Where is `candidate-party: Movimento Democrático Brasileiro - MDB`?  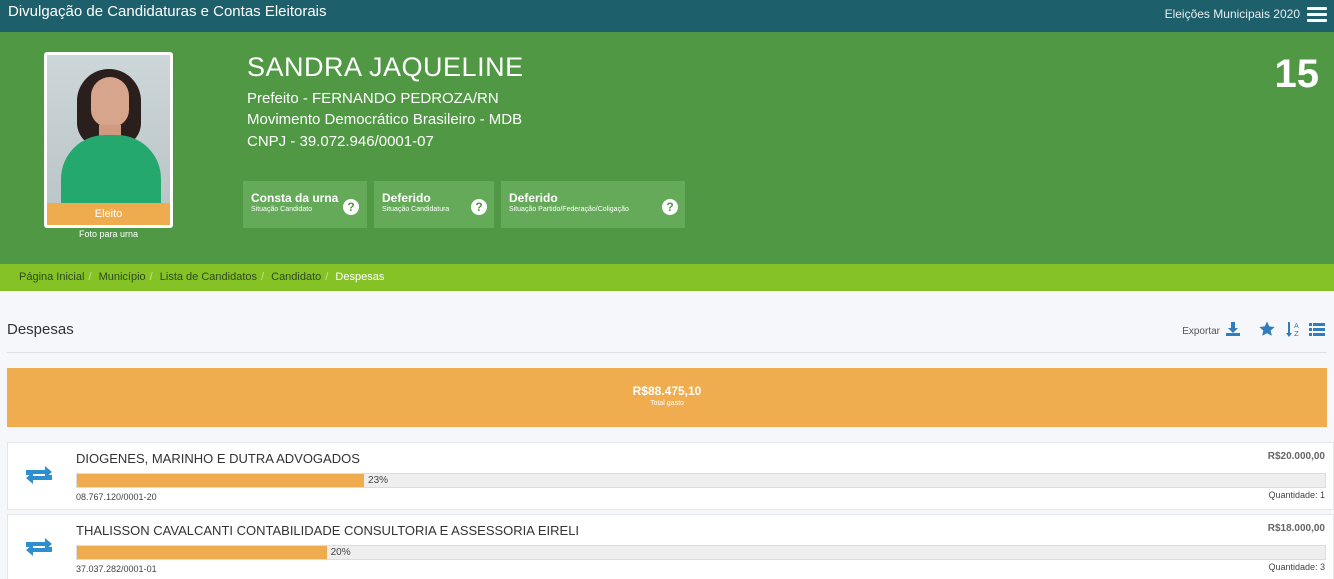 candidate-party: Movimento Democrático Brasileiro - MDB is located at coordinates (385, 119).